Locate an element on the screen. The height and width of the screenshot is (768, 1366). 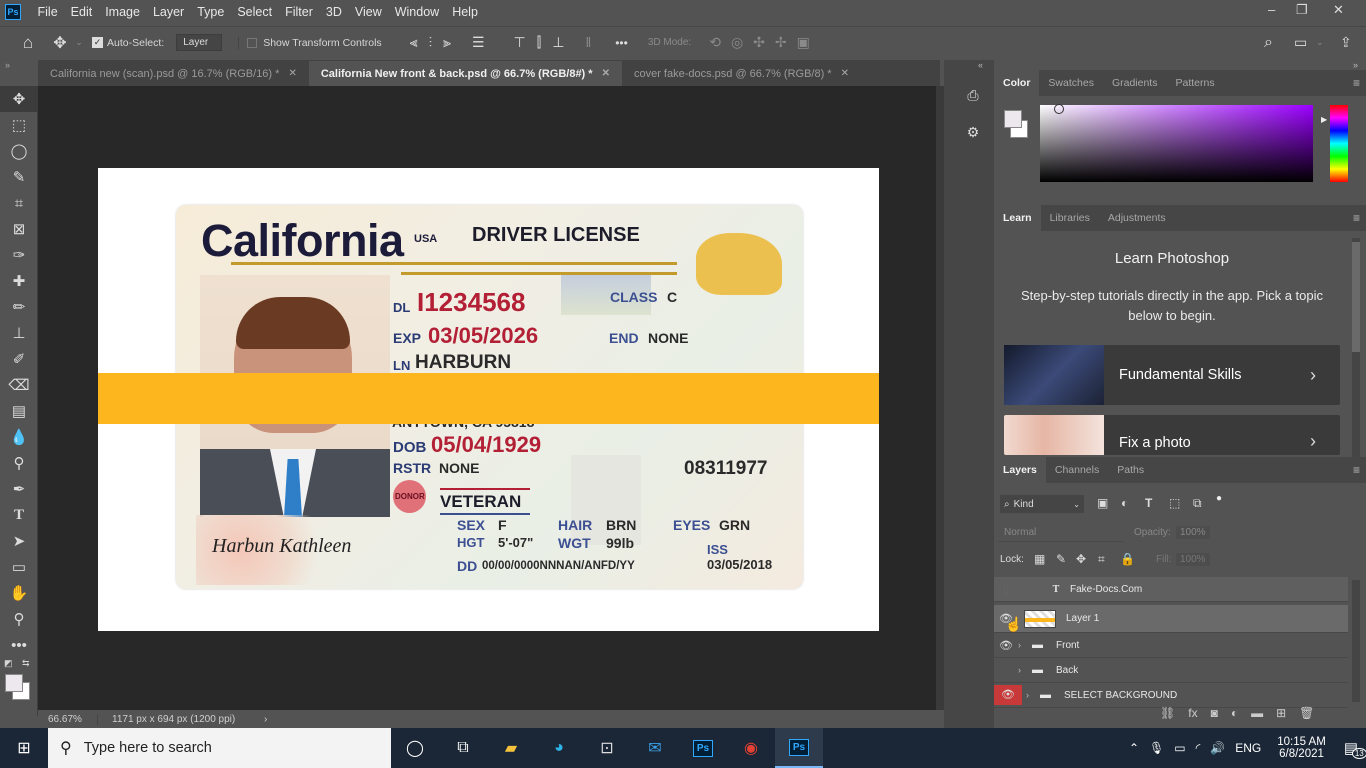
tab-libraries: Libraries is located at coordinates (1070, 218).